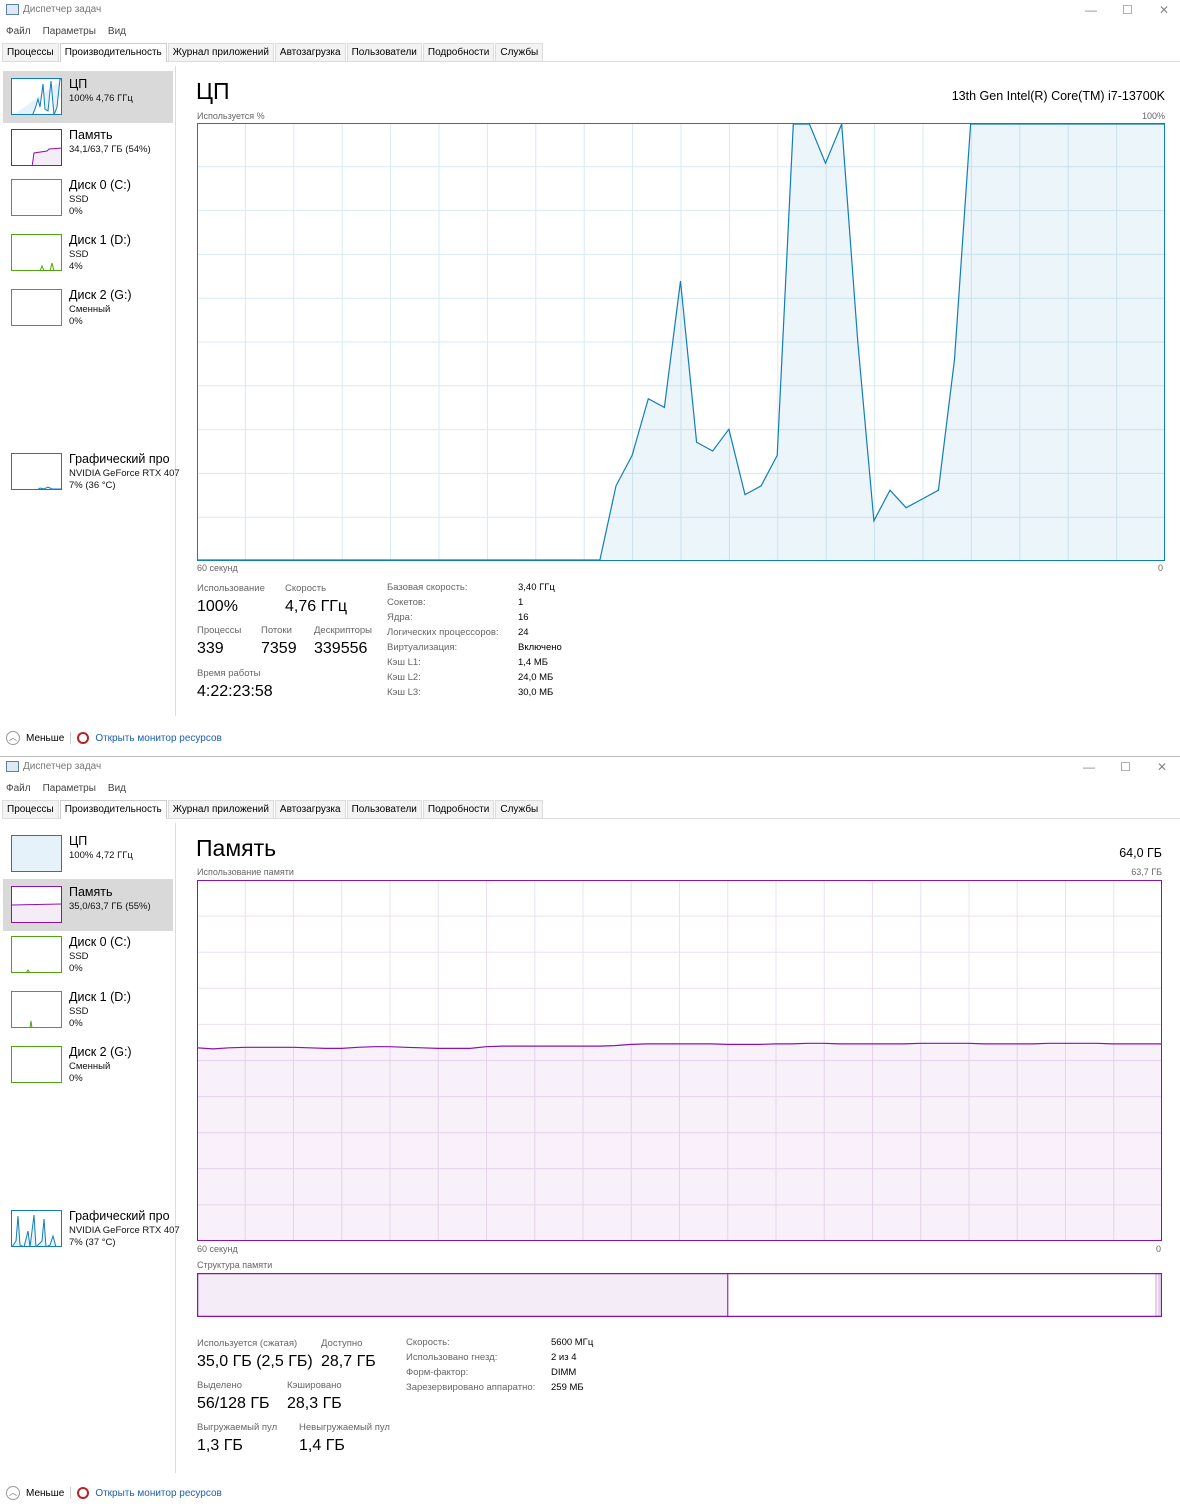 The height and width of the screenshot is (1511, 1180). What do you see at coordinates (36, 471) in the screenshot?
I see `gpu-thumbnail` at bounding box center [36, 471].